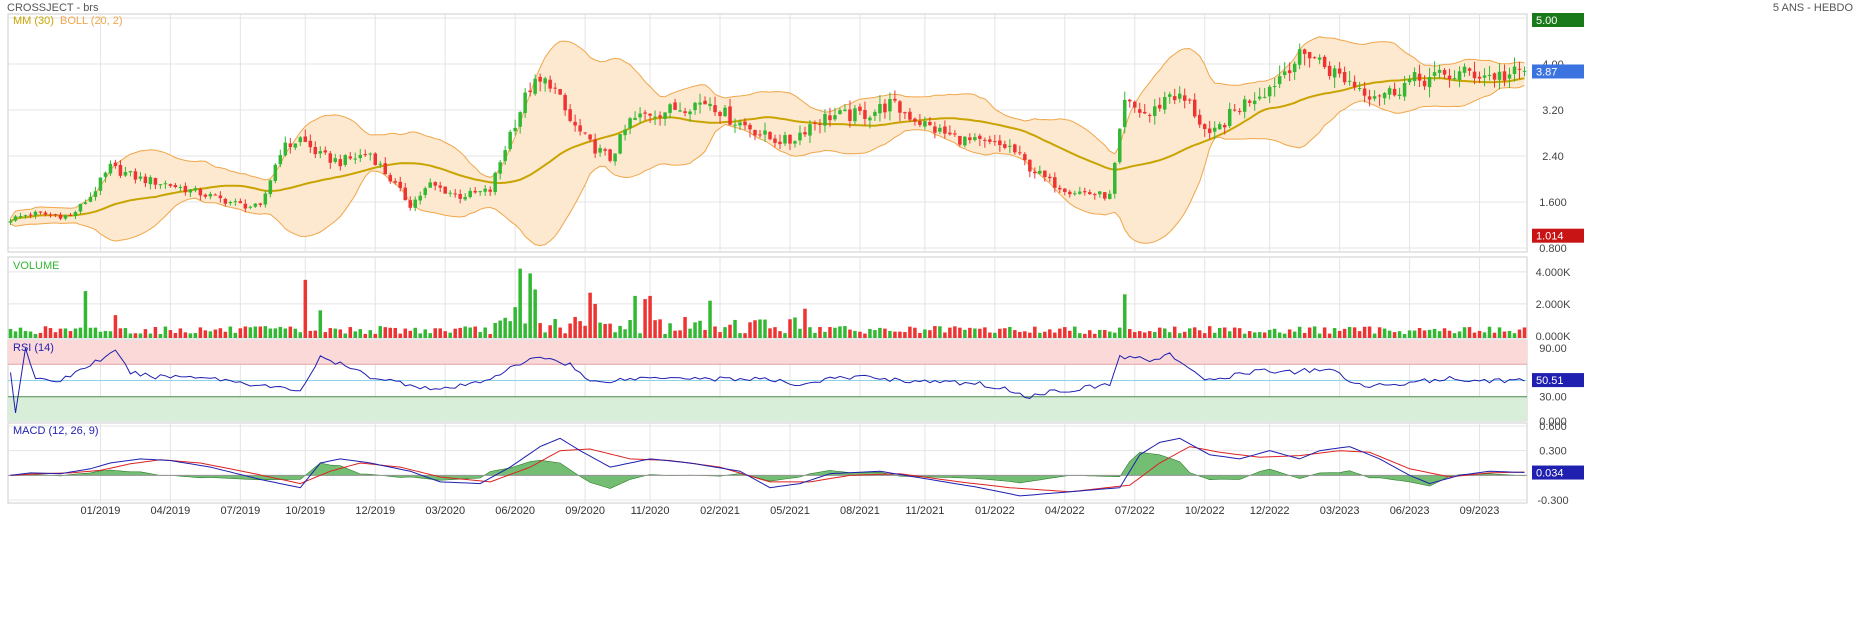 The height and width of the screenshot is (617, 1863). Describe the element at coordinates (33, 348) in the screenshot. I see `rsi-label: RSI (14)` at that location.